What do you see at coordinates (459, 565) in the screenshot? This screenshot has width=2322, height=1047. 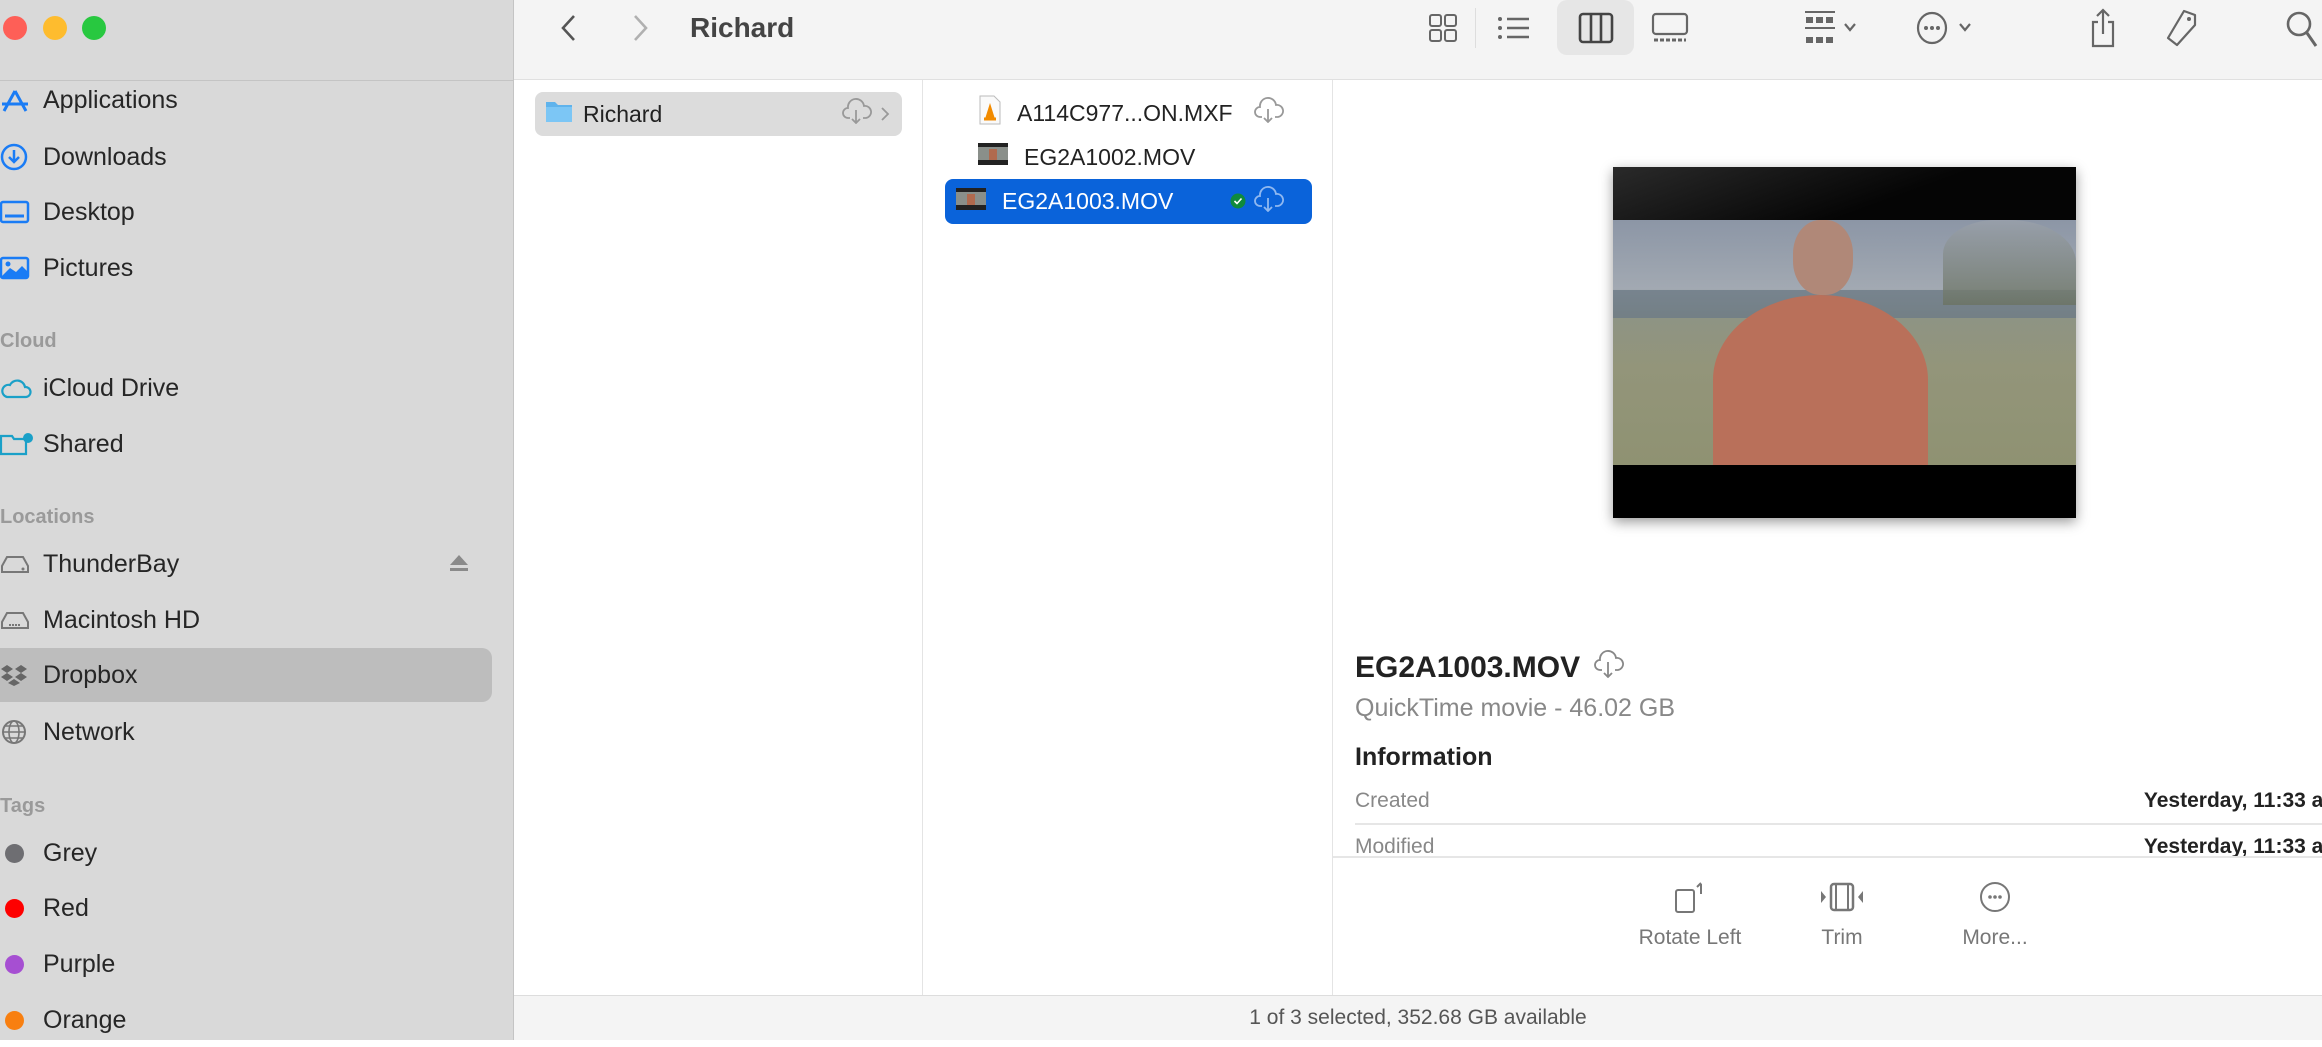 I see `eject-icon` at bounding box center [459, 565].